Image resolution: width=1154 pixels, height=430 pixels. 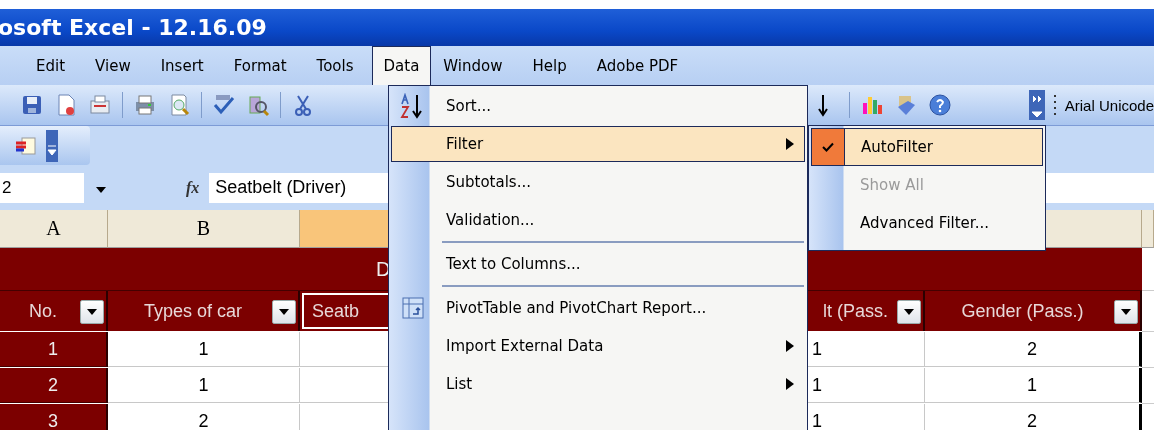 I want to click on menu-item: Format, so click(x=260, y=65).